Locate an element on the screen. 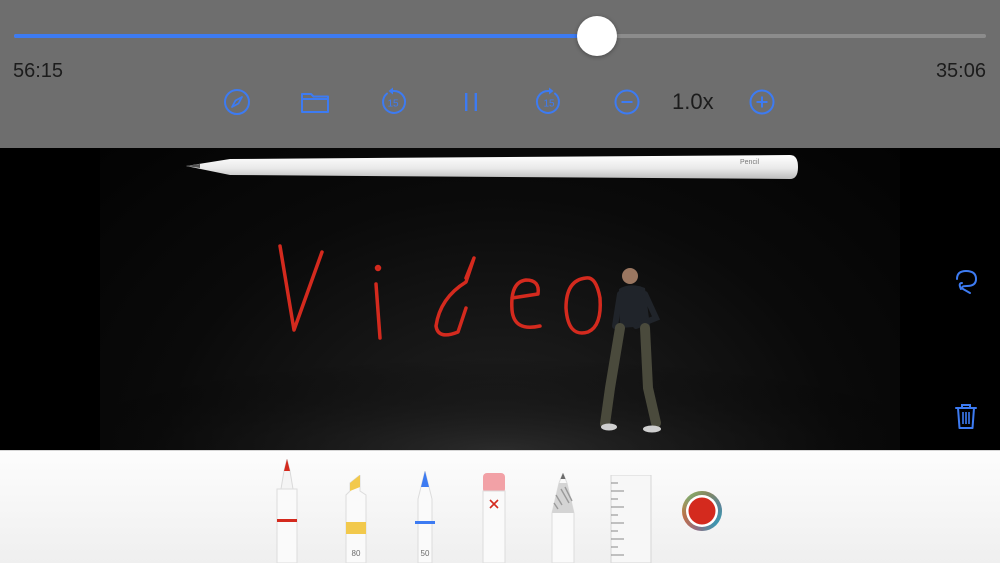 This screenshot has height=563, width=1000. highlighter-tool: 80 is located at coordinates (356, 519).